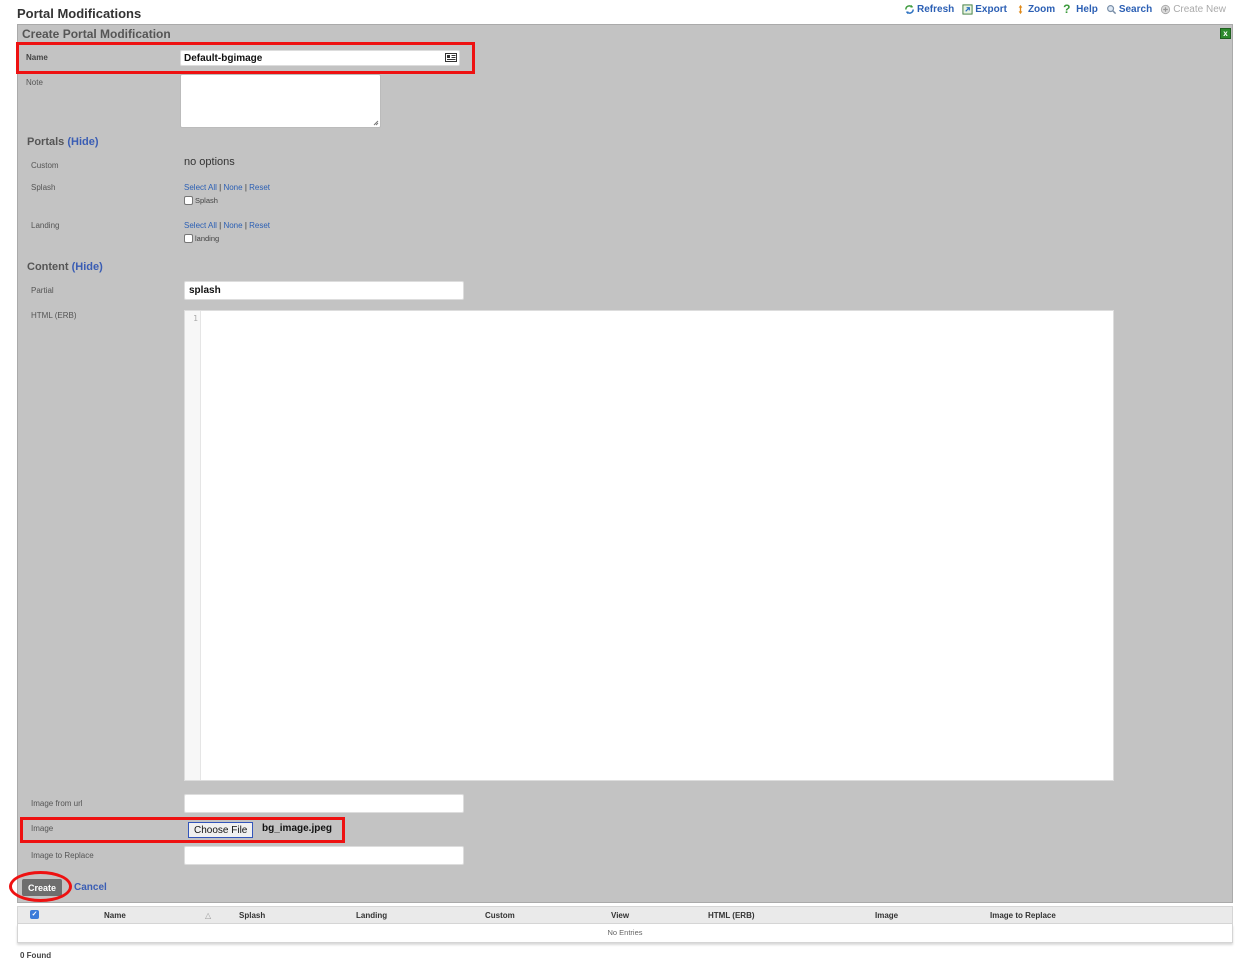  I want to click on contact-card-icon, so click(451, 57).